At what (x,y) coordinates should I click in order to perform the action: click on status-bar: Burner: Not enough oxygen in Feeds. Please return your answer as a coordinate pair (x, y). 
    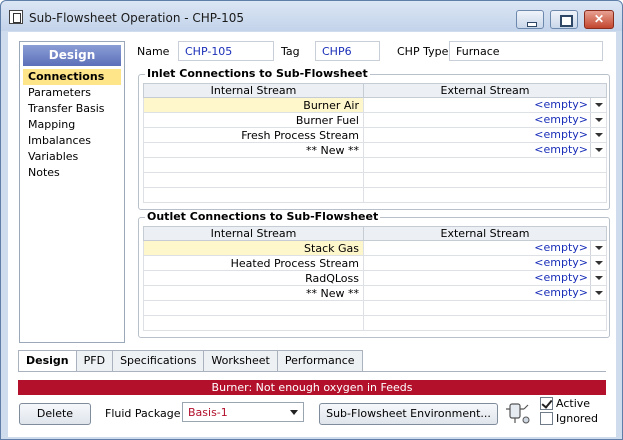
    Looking at the image, I should click on (312, 387).